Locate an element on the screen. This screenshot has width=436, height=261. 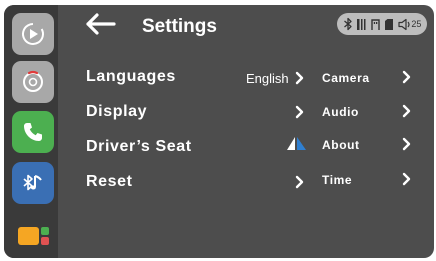
menu-item-time: Time is located at coordinates (337, 180).